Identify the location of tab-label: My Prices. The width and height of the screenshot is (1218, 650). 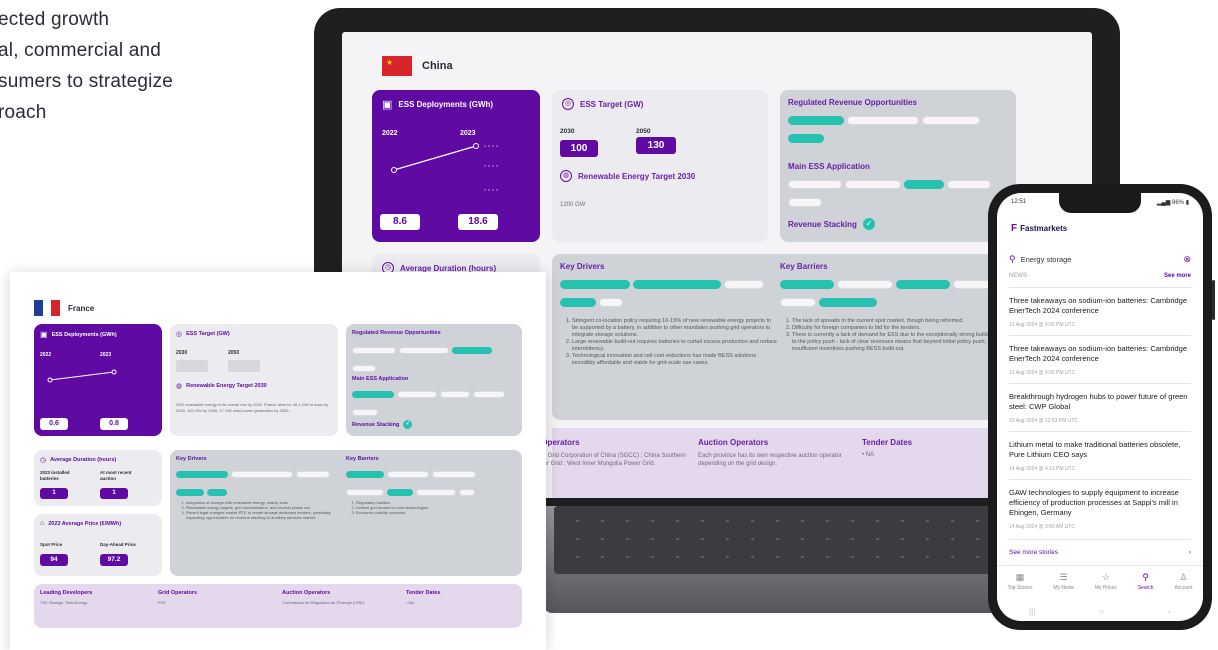
(1105, 588).